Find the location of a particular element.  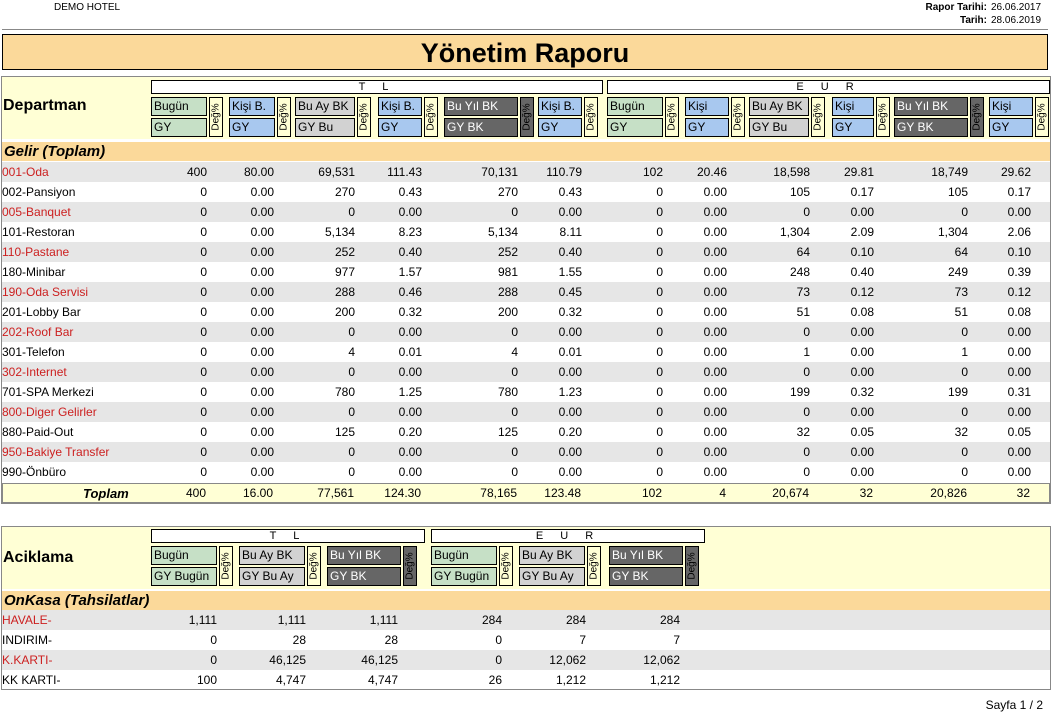

cell-value: 0.43 is located at coordinates (410, 192).